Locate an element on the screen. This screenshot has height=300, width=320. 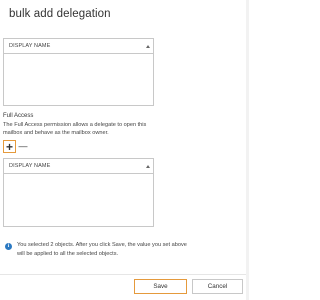
plus-icon: + is located at coordinates (9, 146).